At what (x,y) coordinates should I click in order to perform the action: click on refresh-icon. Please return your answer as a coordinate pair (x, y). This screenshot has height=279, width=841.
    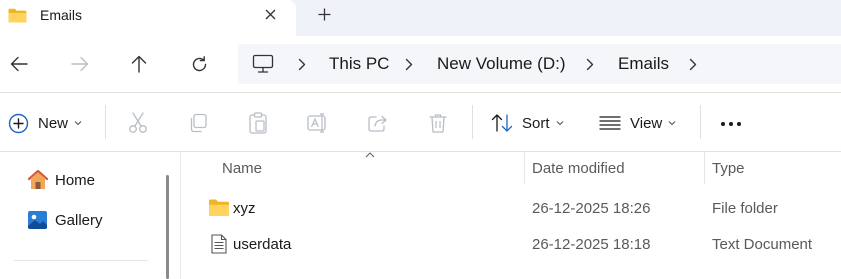
    Looking at the image, I should click on (199, 63).